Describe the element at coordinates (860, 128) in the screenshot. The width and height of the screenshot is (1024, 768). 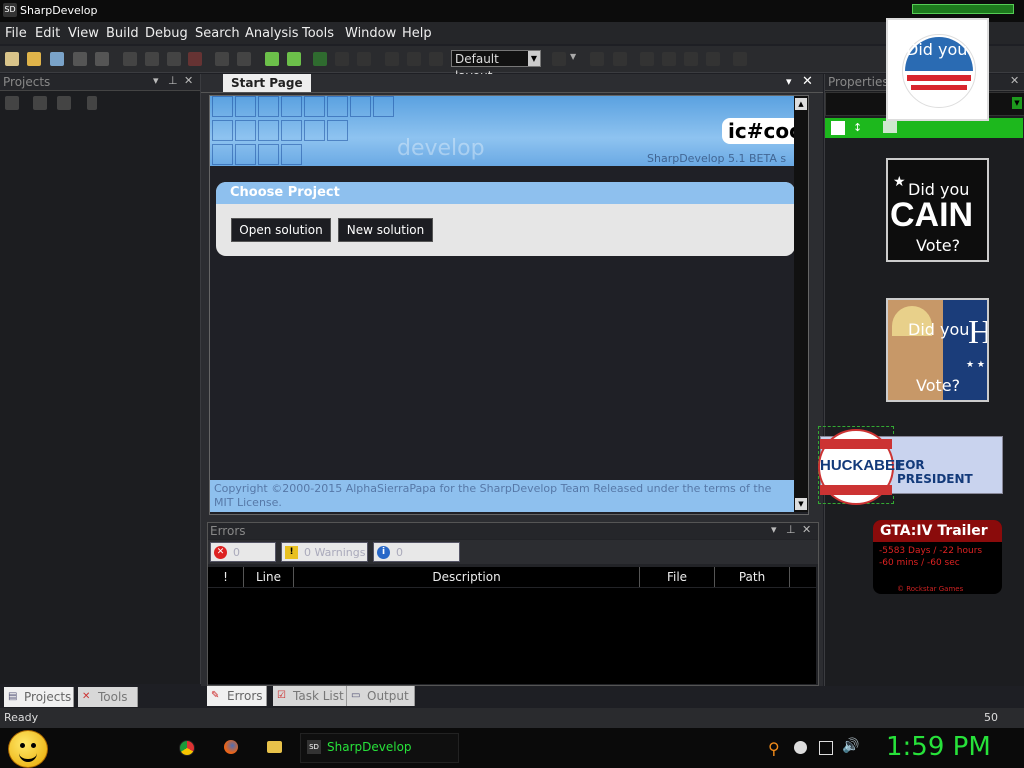
I see `sort-alphabetical-icon: ↕` at that location.